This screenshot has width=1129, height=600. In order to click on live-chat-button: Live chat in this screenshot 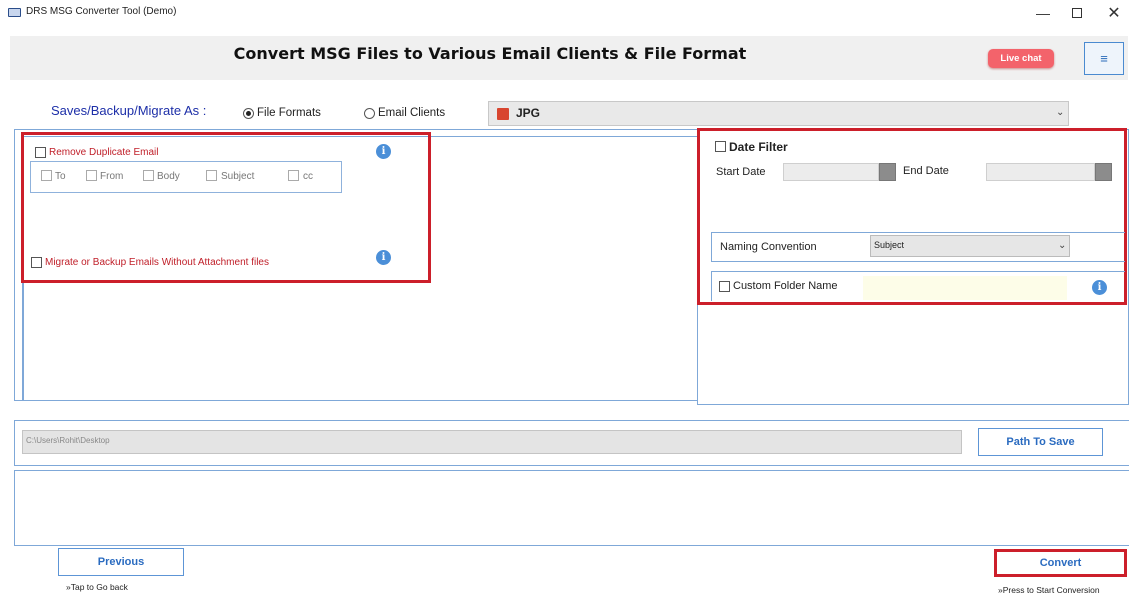, I will do `click(1021, 58)`.